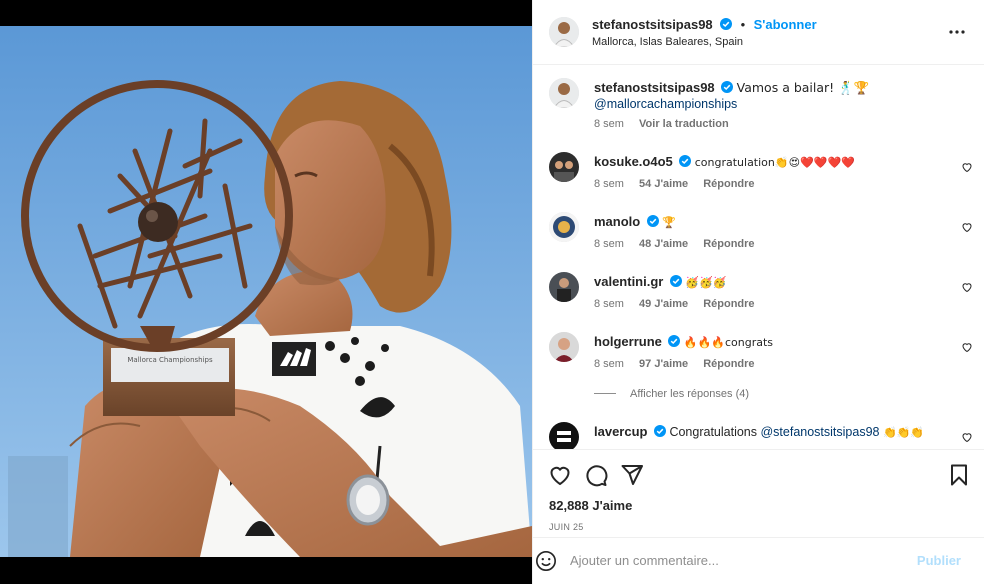 The width and height of the screenshot is (984, 584). I want to click on comment-text-line: valentini.gr 🥳🥳🥳, so click(660, 282).